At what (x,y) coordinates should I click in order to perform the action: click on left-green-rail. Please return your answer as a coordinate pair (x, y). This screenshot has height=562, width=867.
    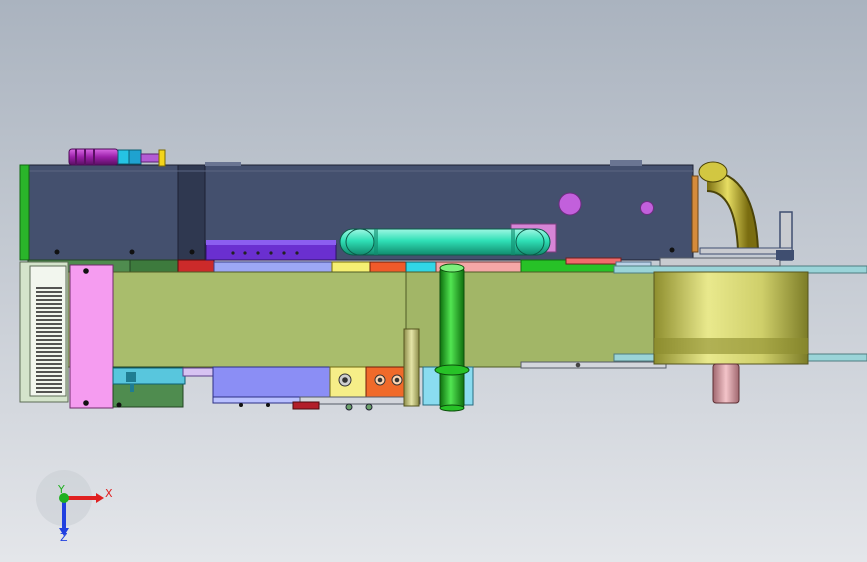
    Looking at the image, I should click on (24, 212).